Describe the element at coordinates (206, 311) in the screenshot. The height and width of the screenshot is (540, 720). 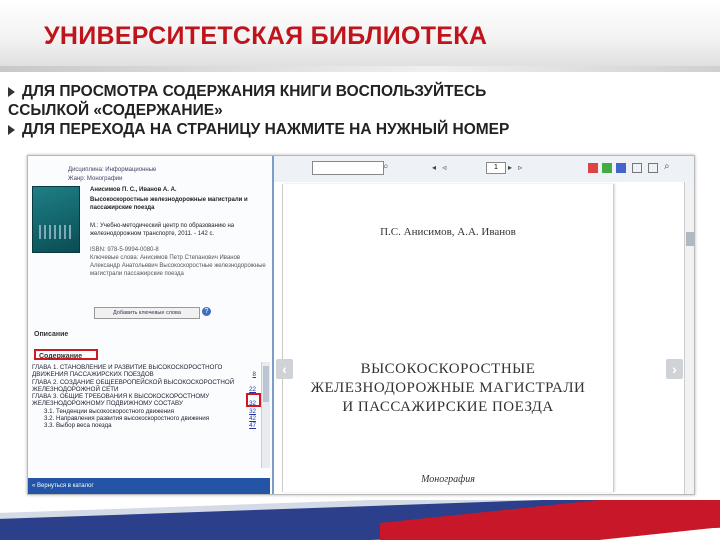
I see `help-icon: ?` at that location.